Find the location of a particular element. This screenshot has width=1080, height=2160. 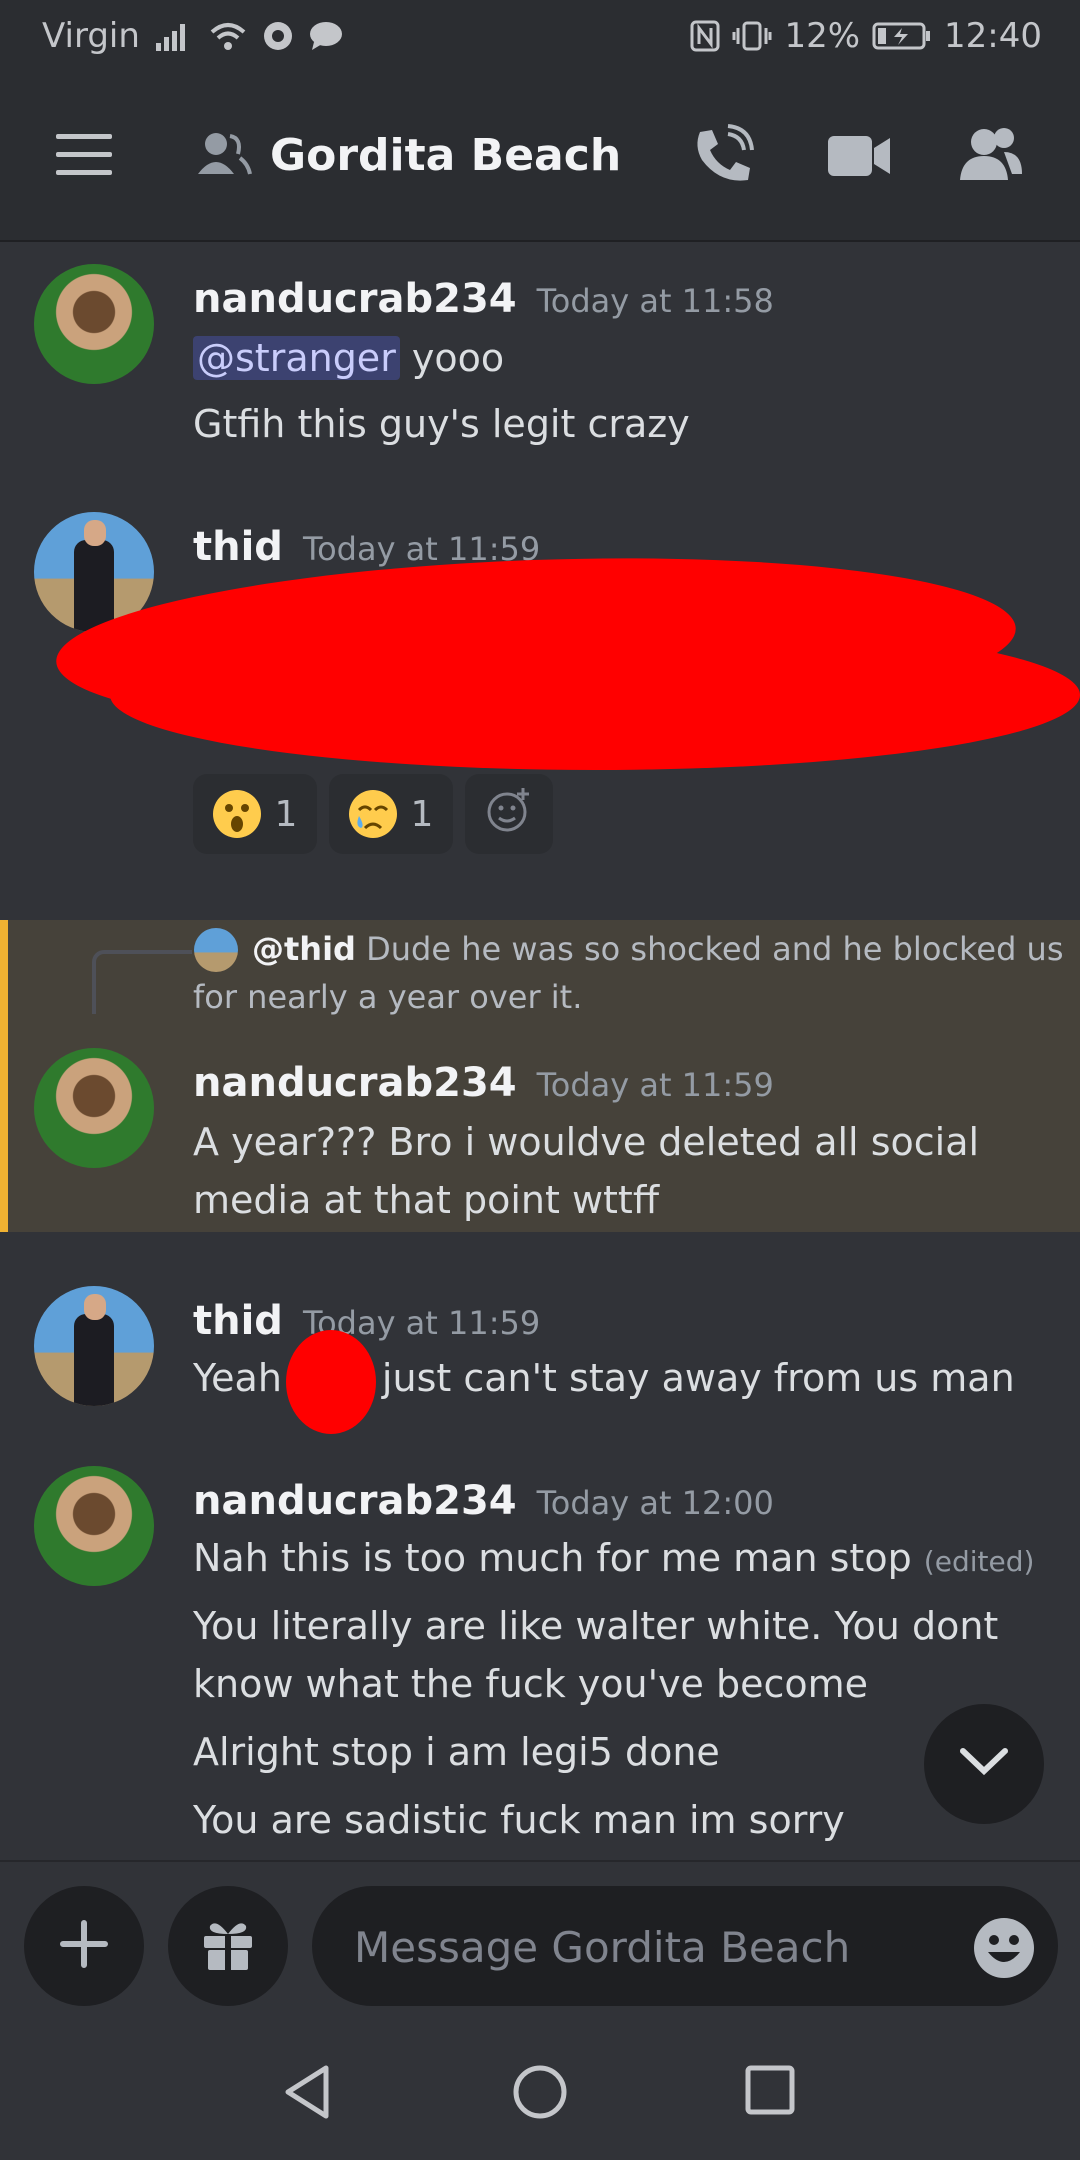

chrome-icon is located at coordinates (278, 36).